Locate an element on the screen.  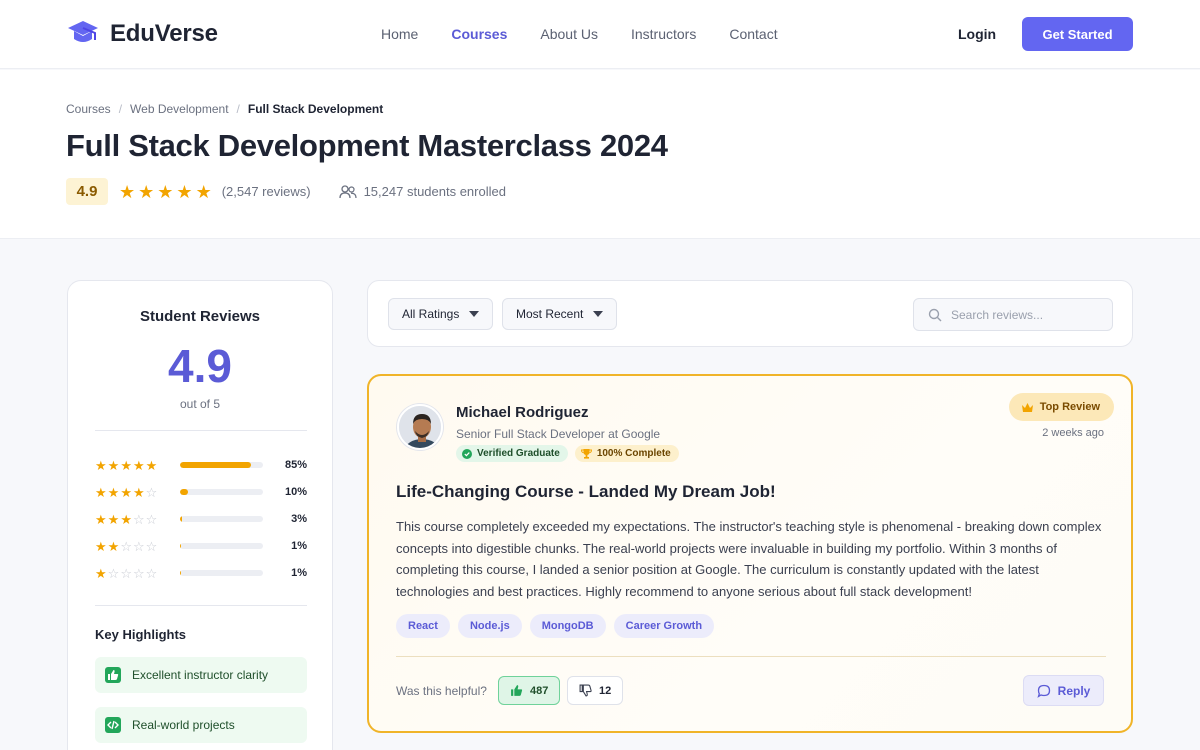
rating-filter-value: All Ratings is located at coordinates (431, 314).